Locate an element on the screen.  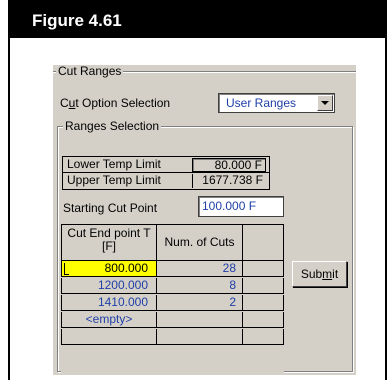
cut-ranges-title: Cut Ranges is located at coordinates (90, 71).